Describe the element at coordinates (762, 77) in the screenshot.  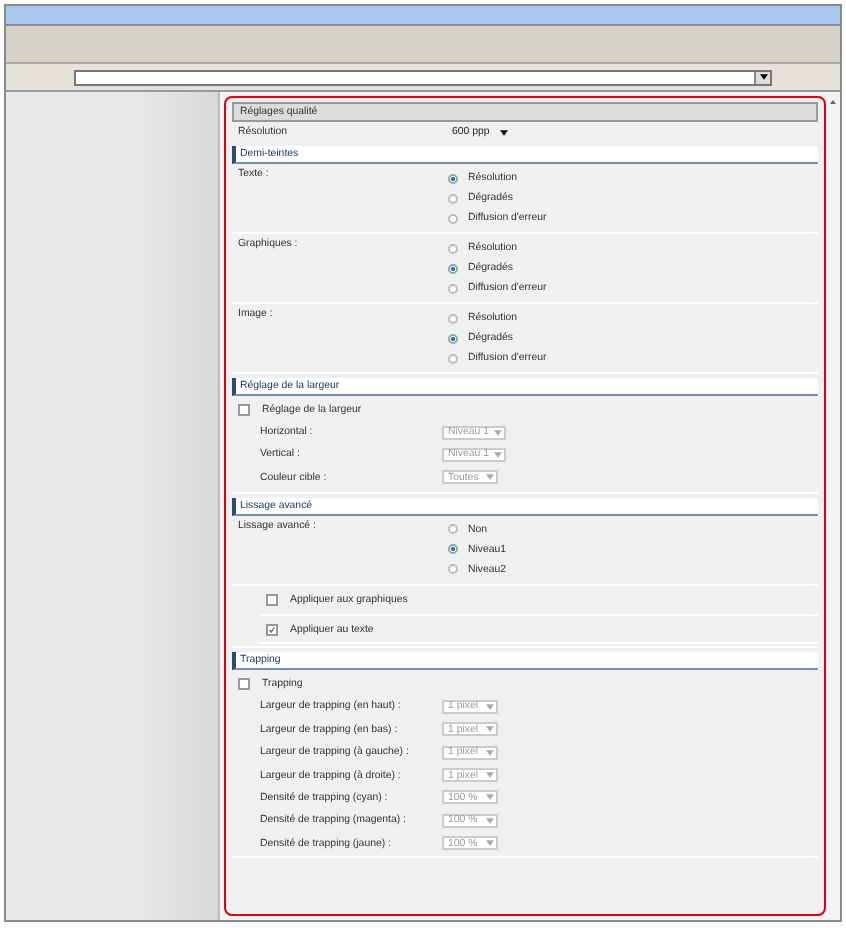
I see `dropdown-button` at that location.